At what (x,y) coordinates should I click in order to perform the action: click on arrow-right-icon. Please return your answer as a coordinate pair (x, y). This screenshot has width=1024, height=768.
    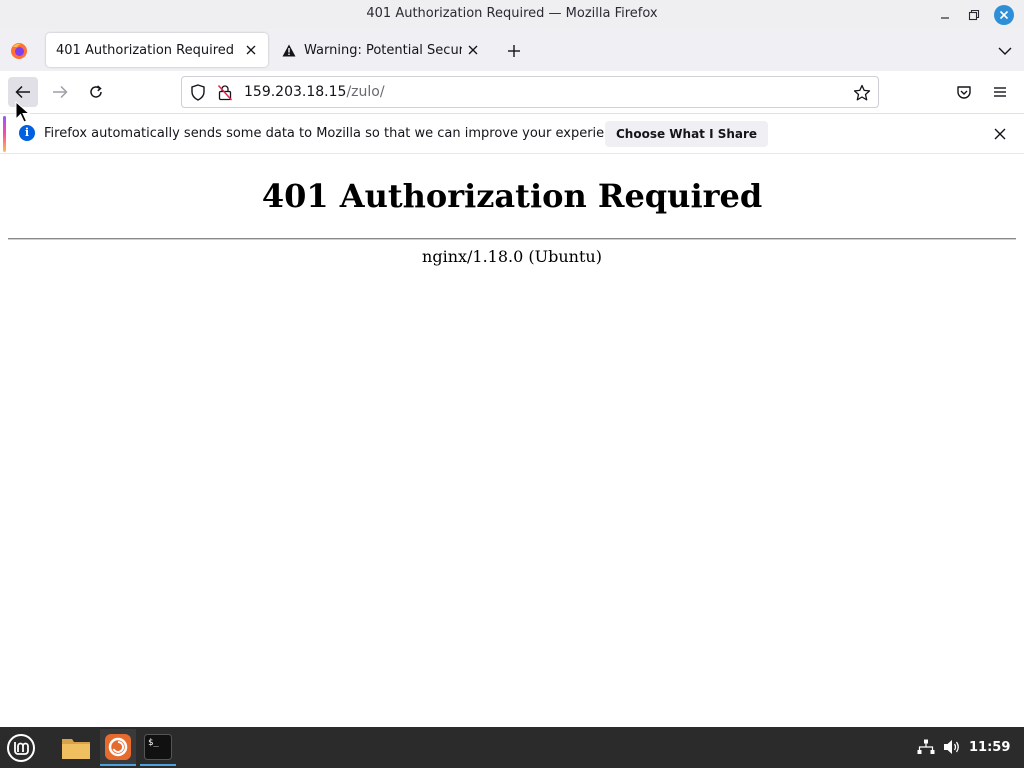
    Looking at the image, I should click on (60, 92).